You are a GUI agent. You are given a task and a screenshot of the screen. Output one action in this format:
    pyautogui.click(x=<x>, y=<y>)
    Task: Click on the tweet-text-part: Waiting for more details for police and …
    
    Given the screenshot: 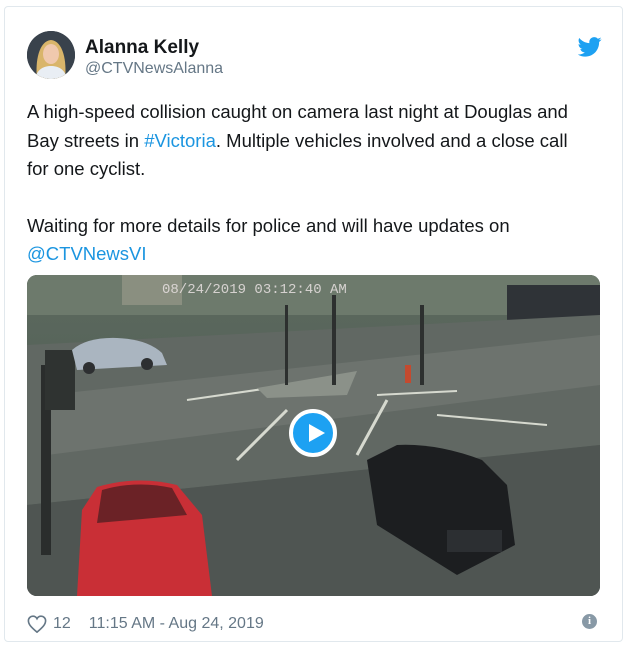 What is the action you would take?
    pyautogui.click(x=268, y=225)
    